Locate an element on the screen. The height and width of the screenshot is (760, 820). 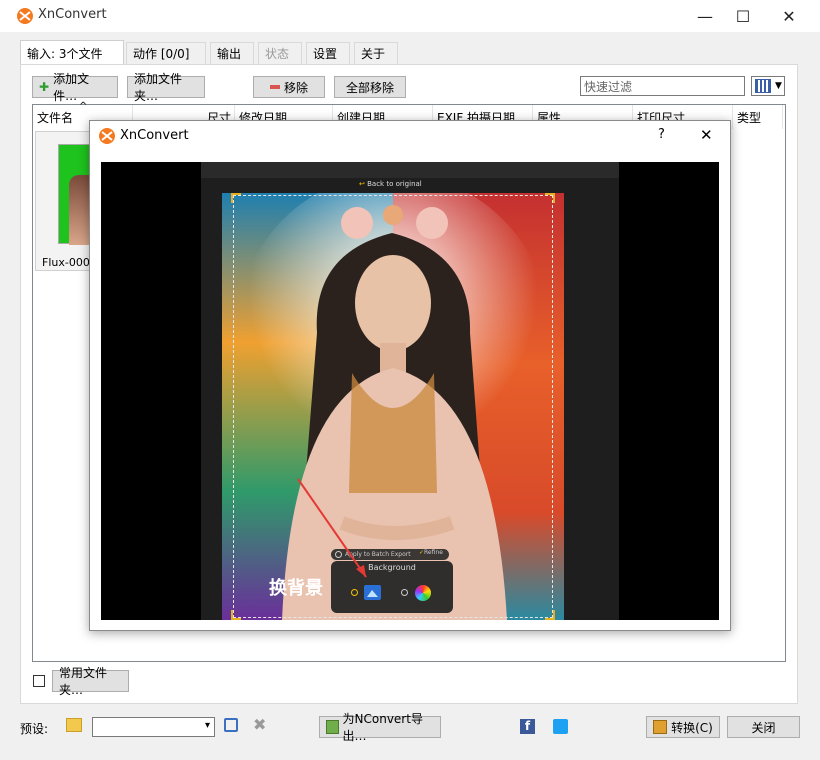
view-mode-dropdown: ▼ is located at coordinates (768, 86).